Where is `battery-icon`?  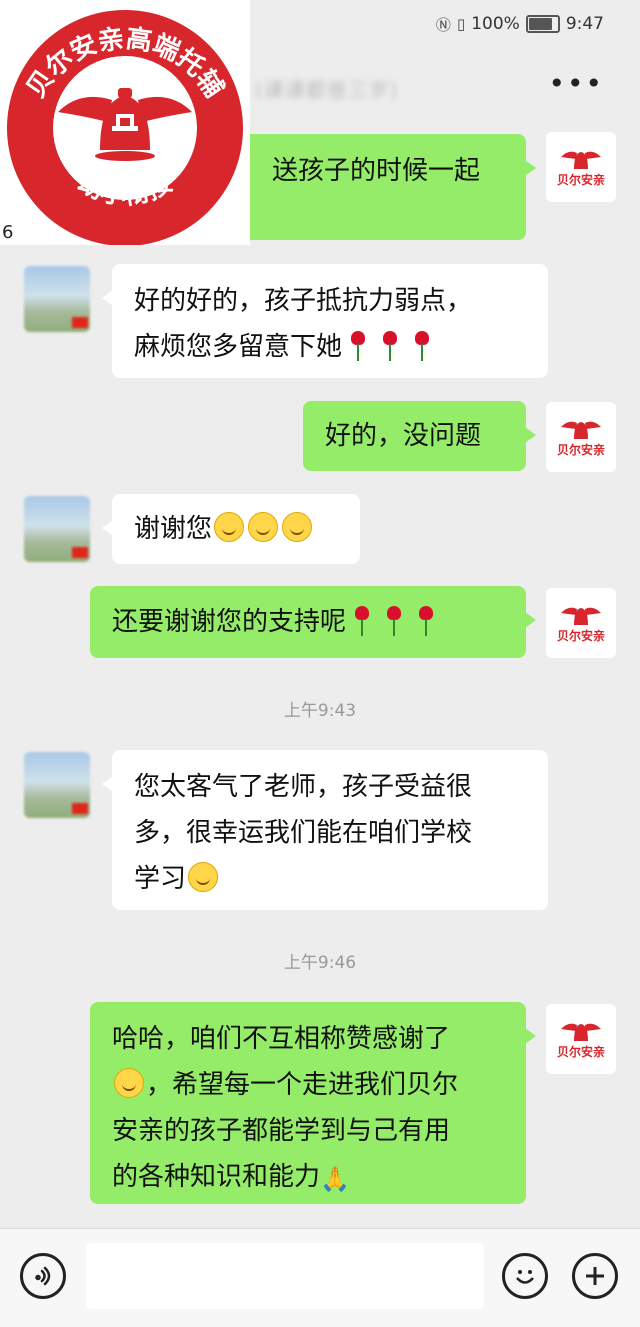
battery-icon is located at coordinates (542, 24).